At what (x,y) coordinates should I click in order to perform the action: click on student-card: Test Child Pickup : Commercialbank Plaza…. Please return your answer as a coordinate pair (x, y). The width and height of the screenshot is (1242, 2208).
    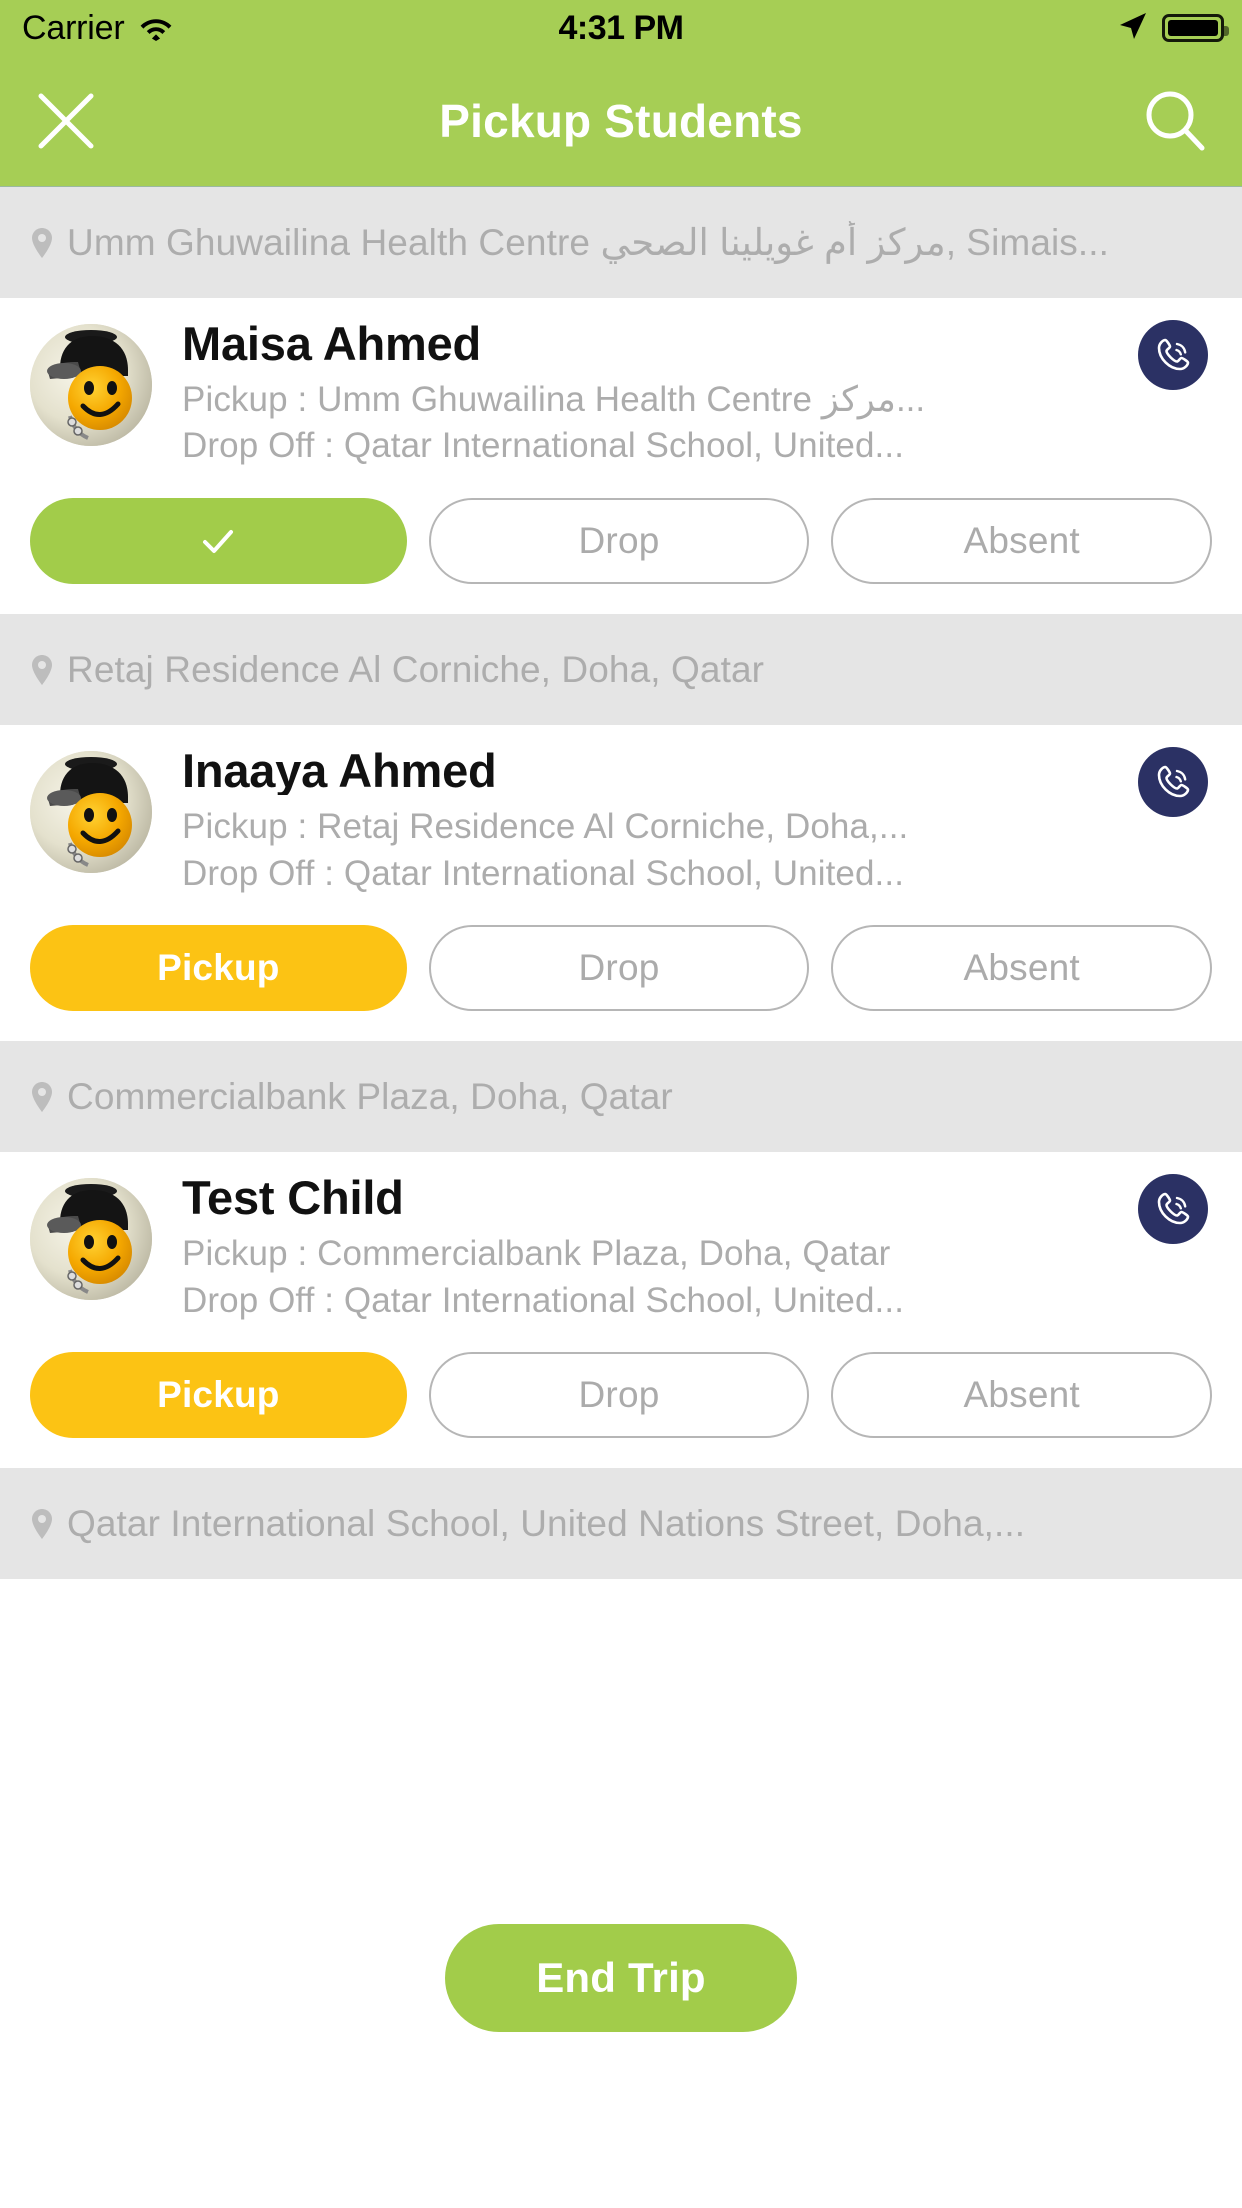
    Looking at the image, I should click on (621, 1310).